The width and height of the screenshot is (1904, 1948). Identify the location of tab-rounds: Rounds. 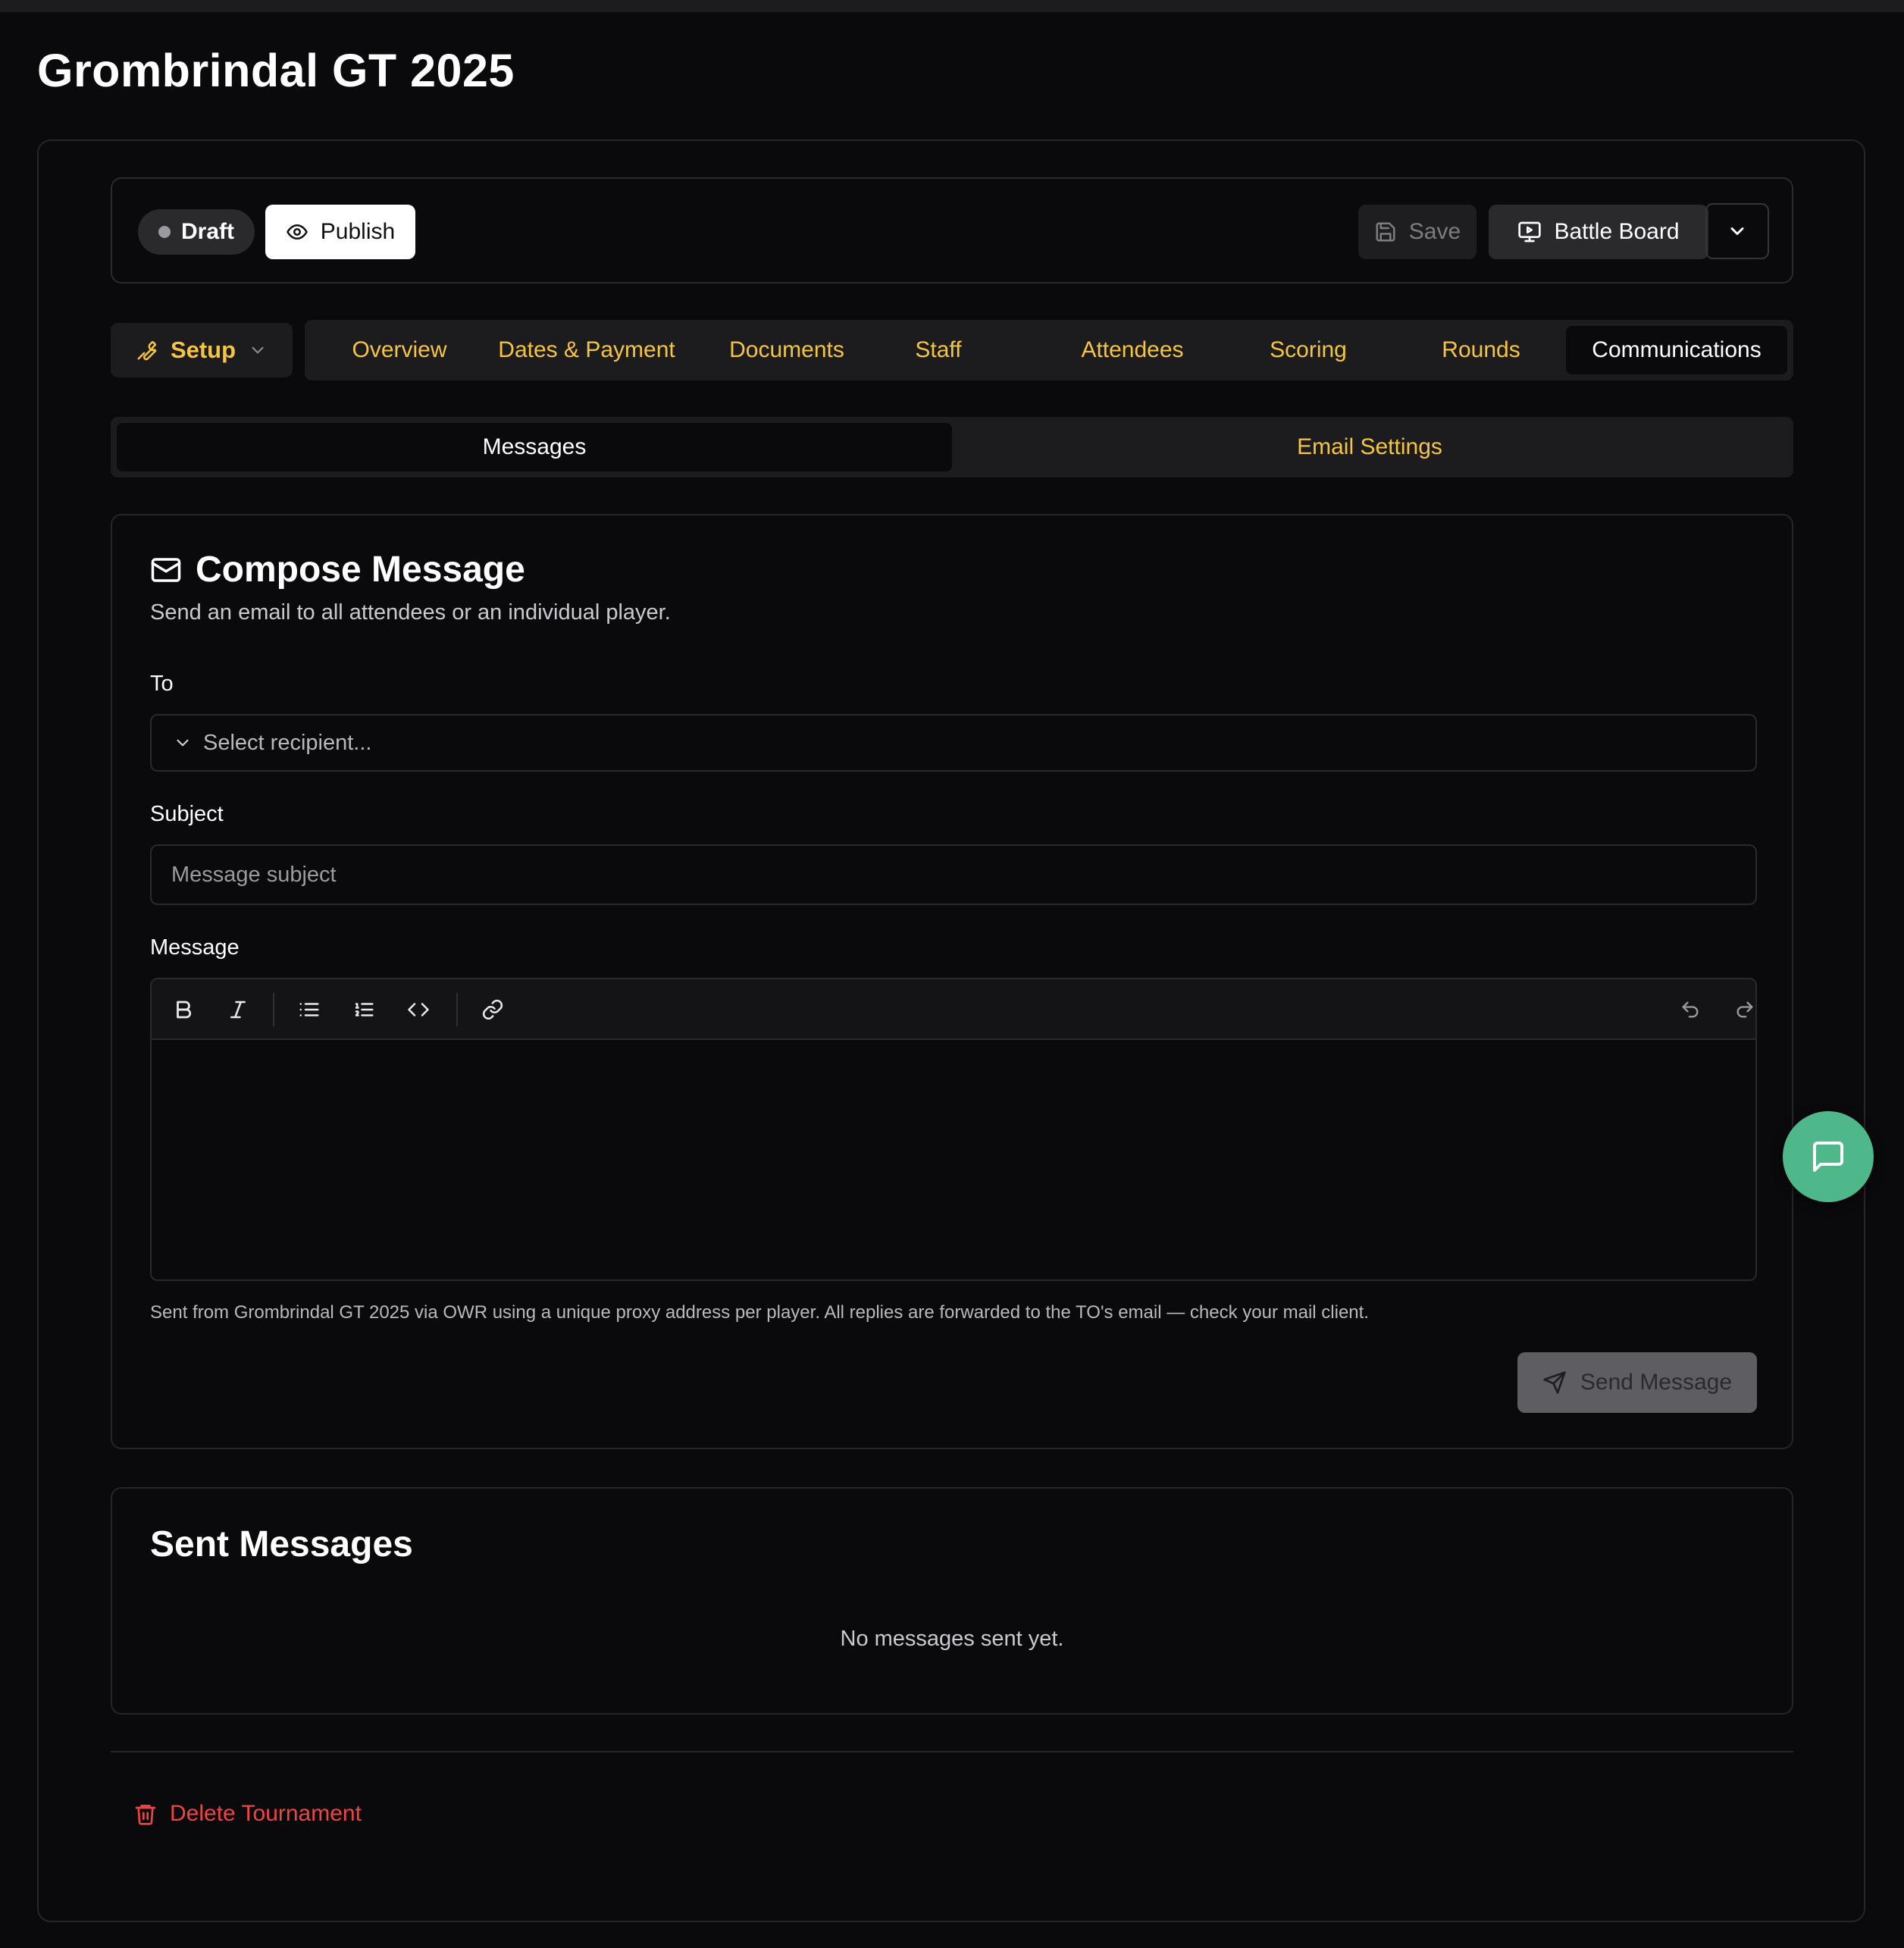
(1481, 350).